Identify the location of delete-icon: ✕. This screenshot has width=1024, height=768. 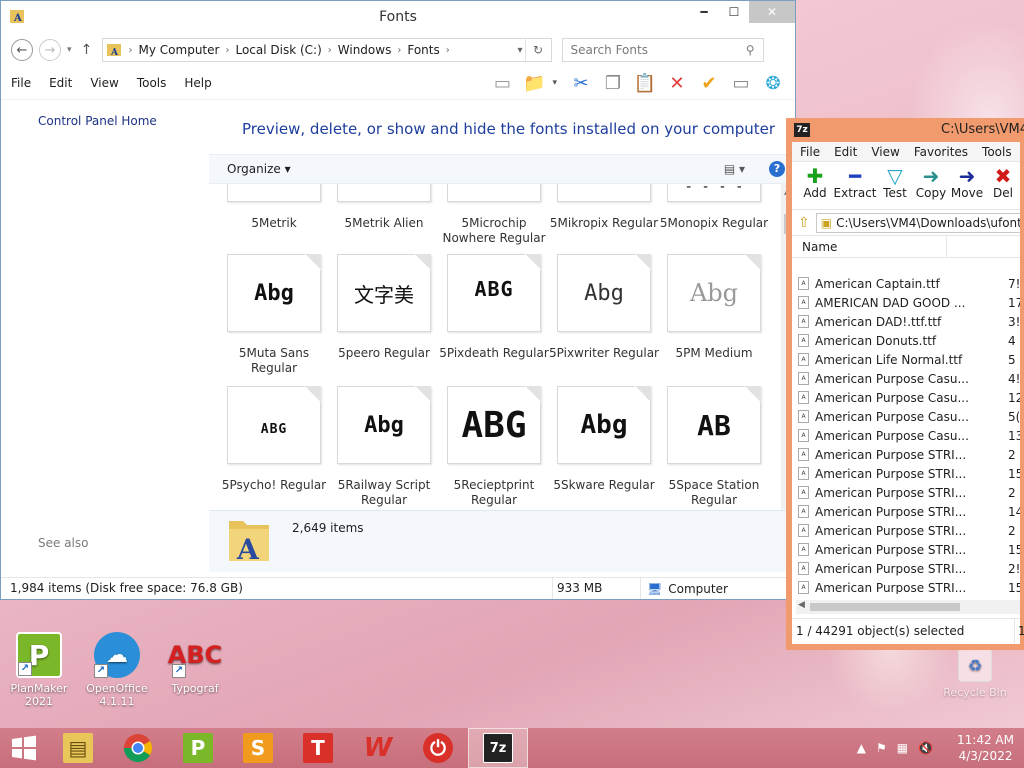
(677, 83).